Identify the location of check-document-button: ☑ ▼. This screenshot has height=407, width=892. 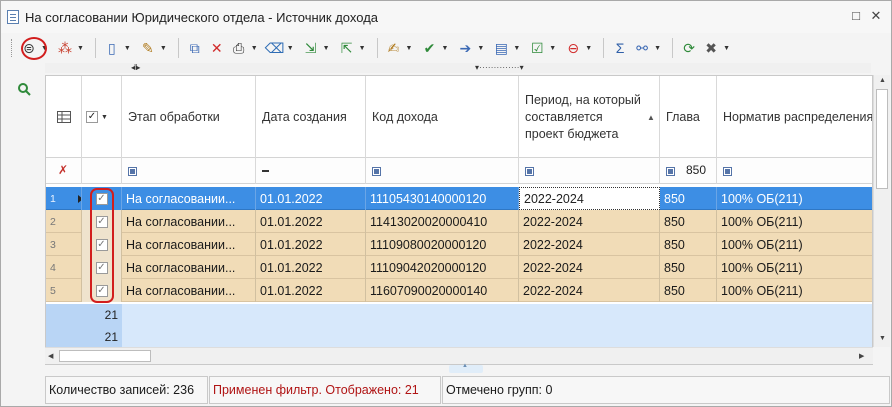
(544, 48).